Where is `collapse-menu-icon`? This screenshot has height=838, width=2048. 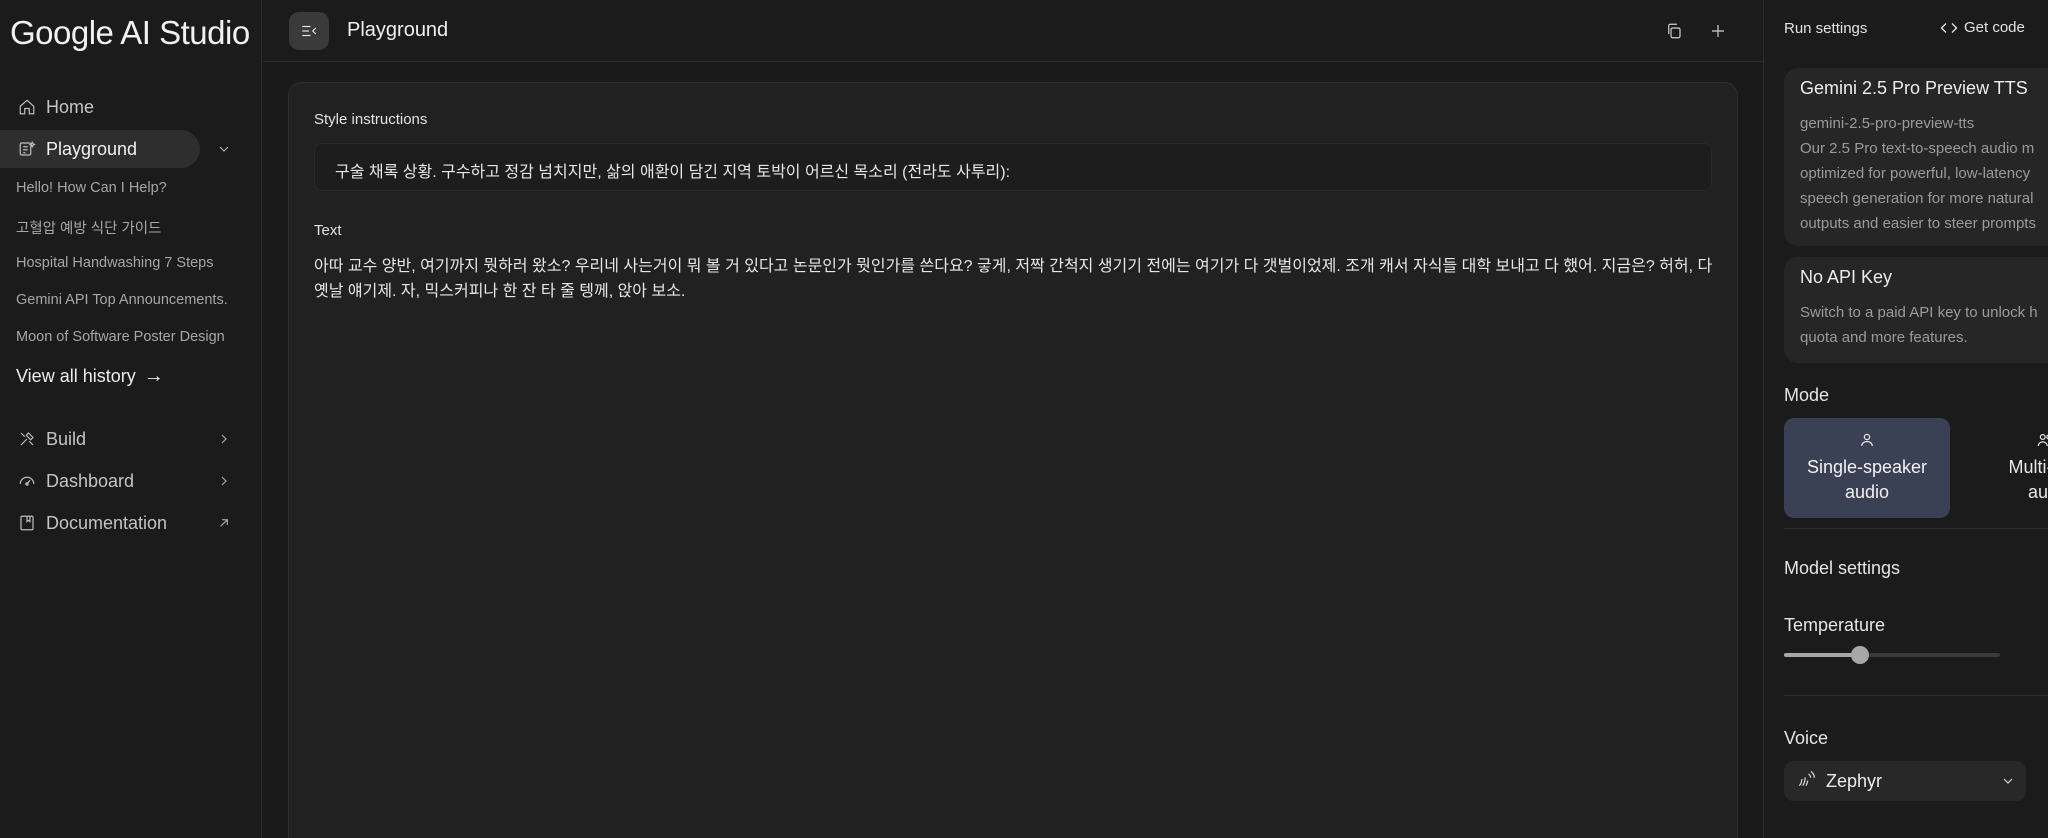 collapse-menu-icon is located at coordinates (309, 31).